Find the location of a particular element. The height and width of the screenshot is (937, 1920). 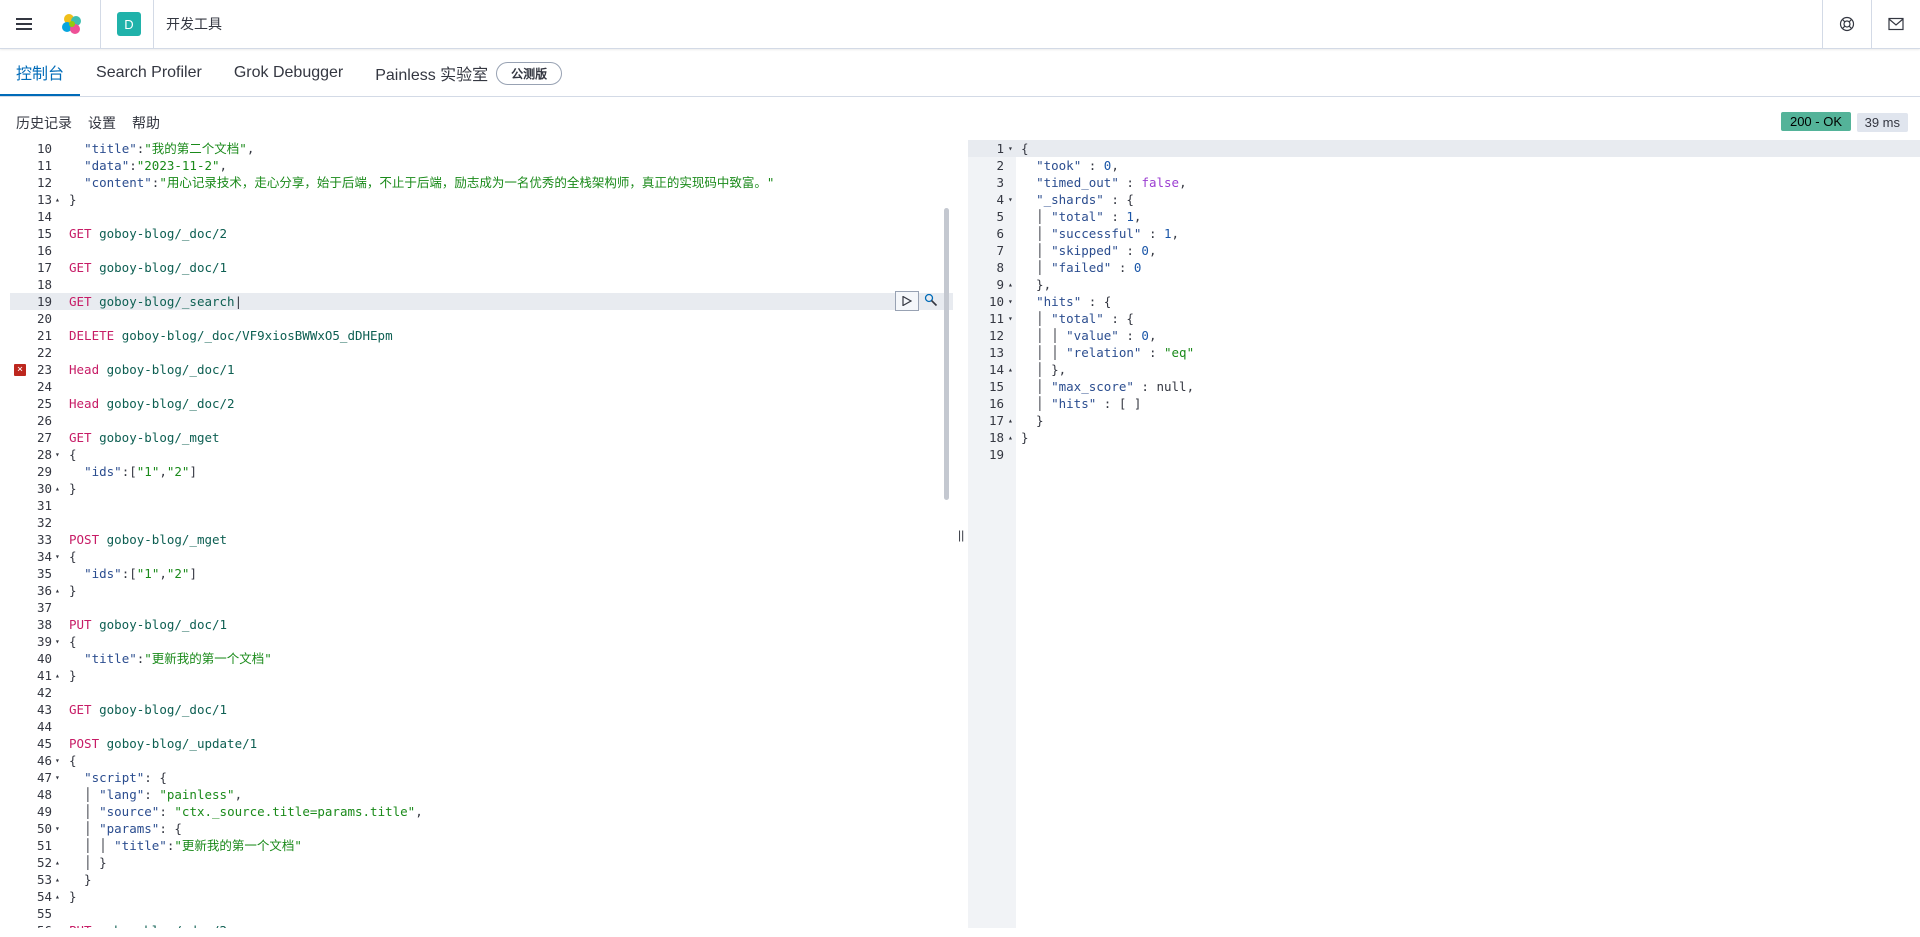

code-token: PUT is located at coordinates (80, 624).